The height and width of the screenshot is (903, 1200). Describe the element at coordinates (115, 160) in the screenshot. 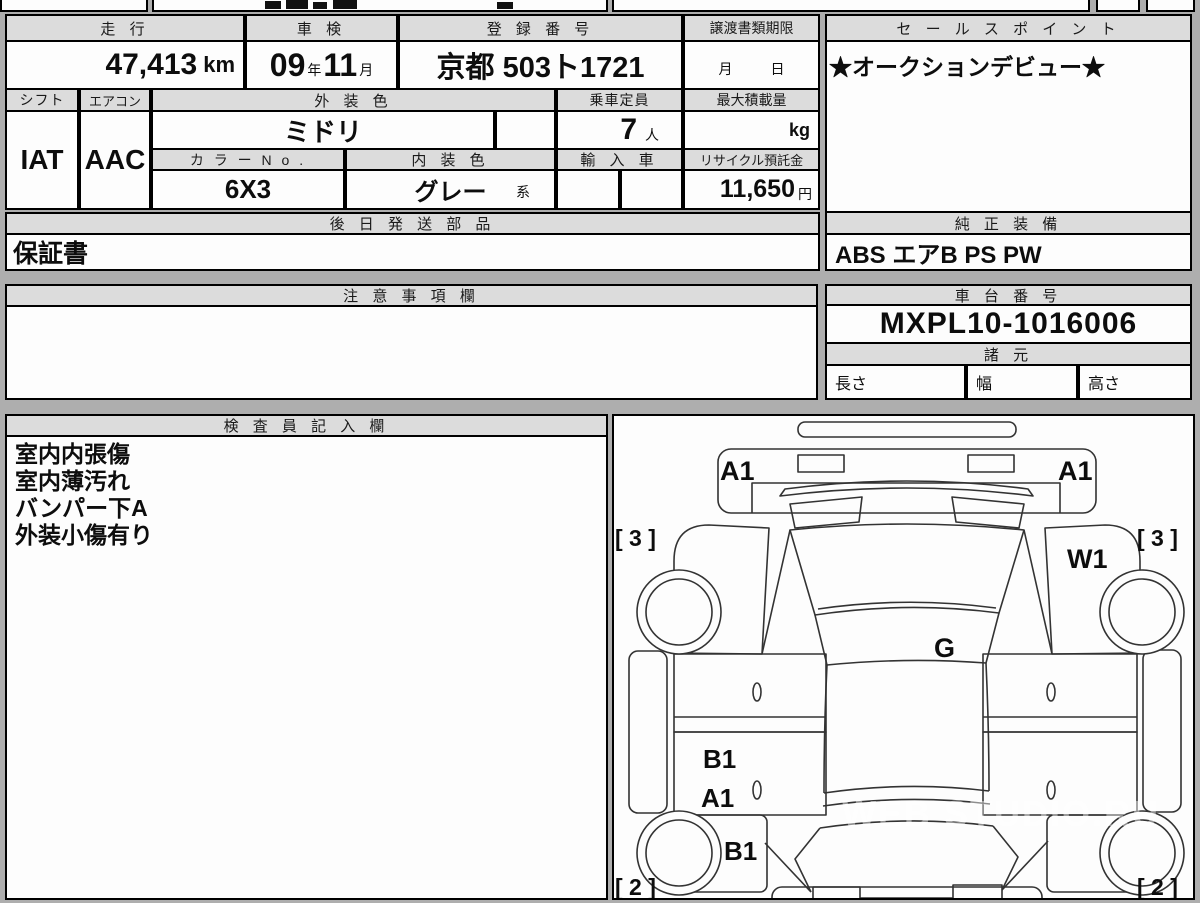

I see `aircon-value: AAC` at that location.